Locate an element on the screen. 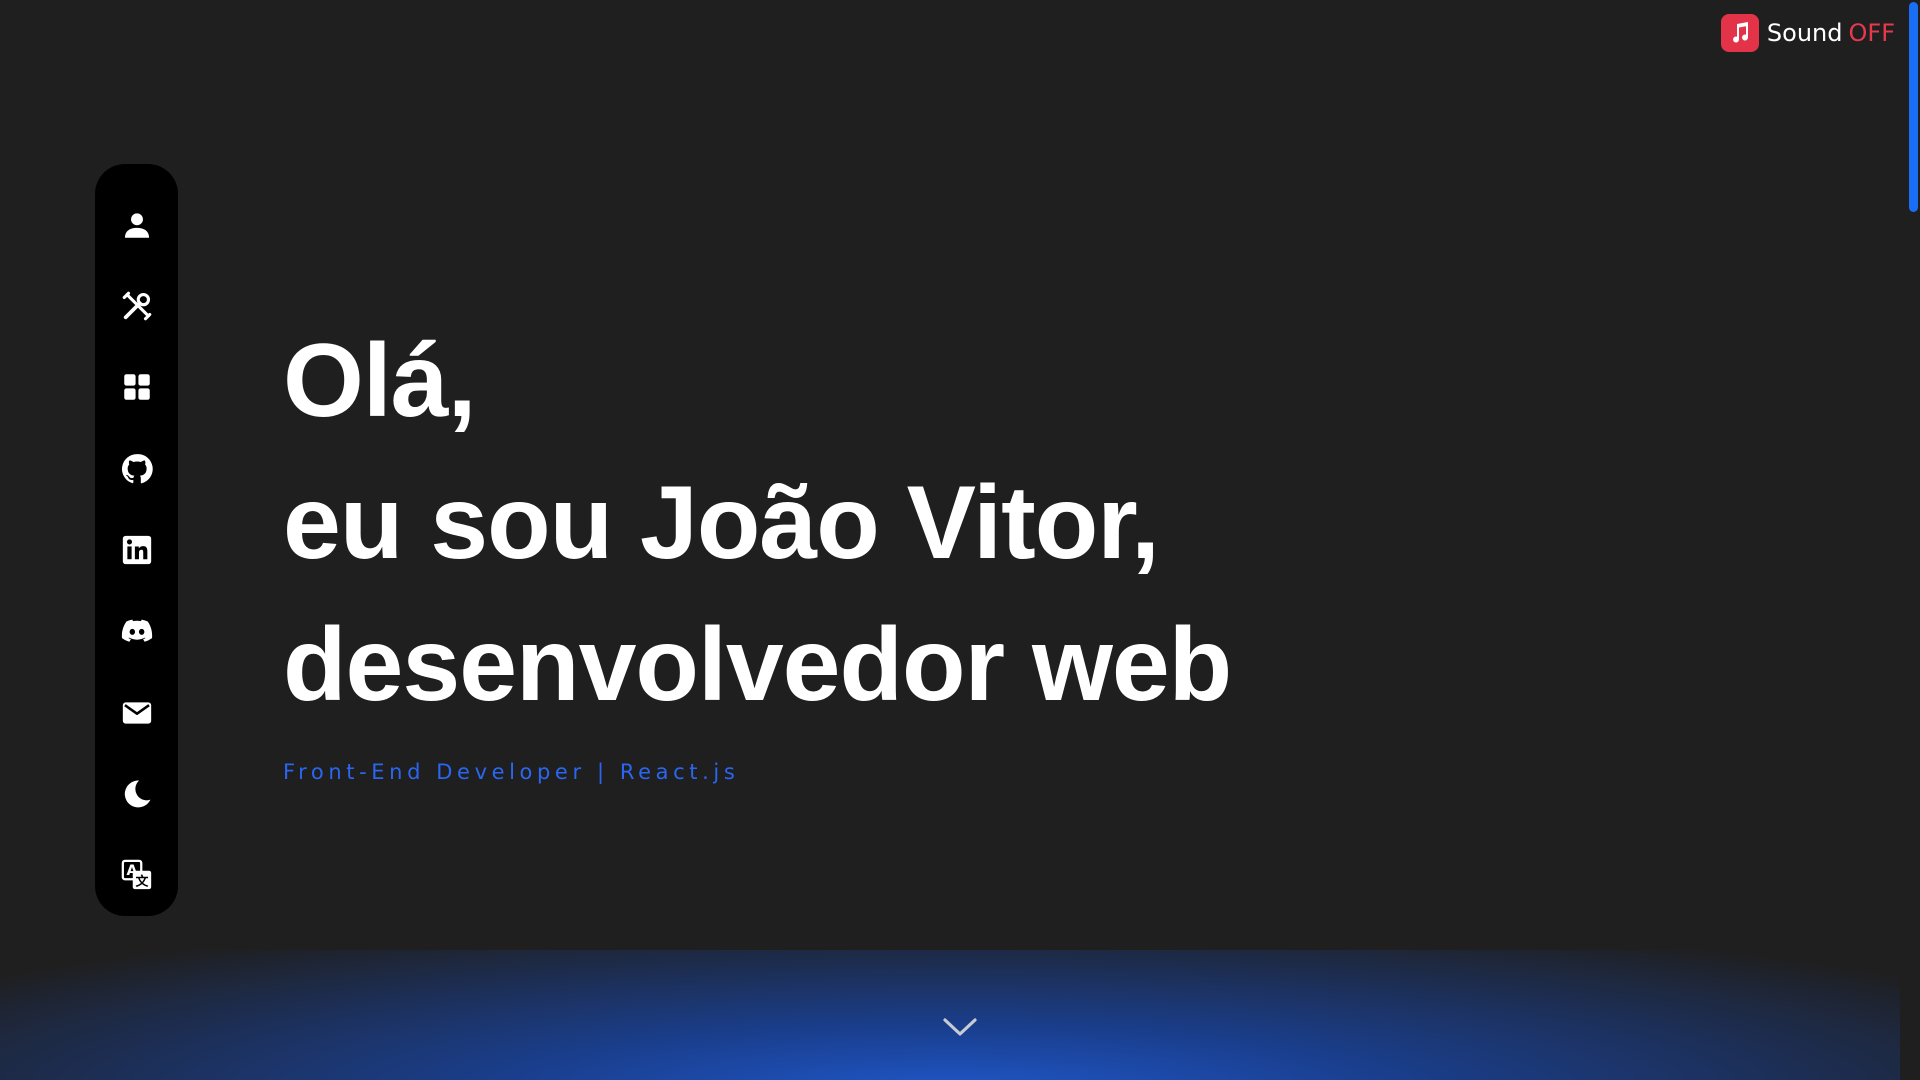 The width and height of the screenshot is (1920, 1080). sidebar-item-about is located at coordinates (137, 224).